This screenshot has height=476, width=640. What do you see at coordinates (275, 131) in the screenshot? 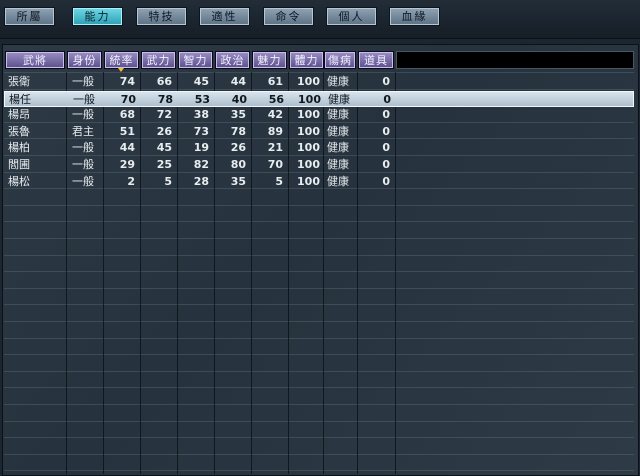
I see `cell-charisma: 89` at bounding box center [275, 131].